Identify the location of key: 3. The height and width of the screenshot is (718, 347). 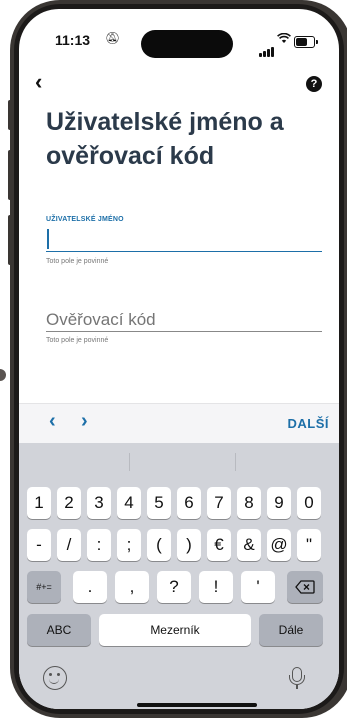
(99, 503).